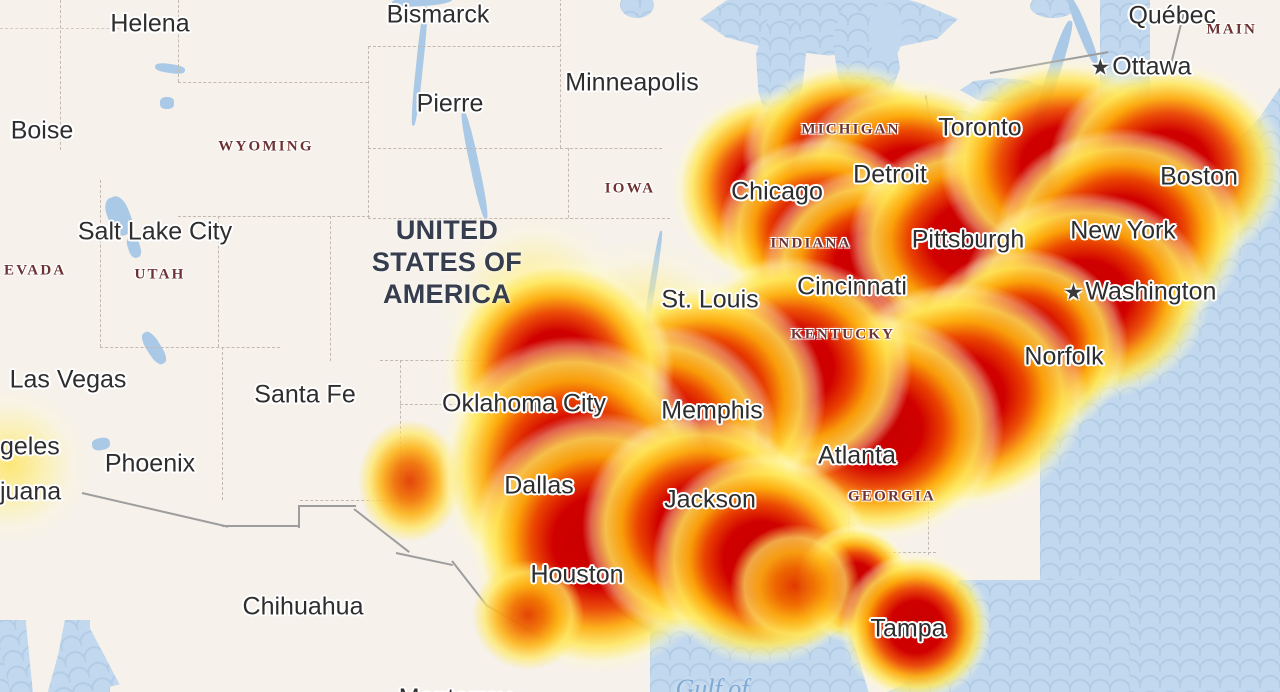 This screenshot has width=1280, height=692. I want to click on city-label-ottawa: ★Ottawa, so click(1141, 67).